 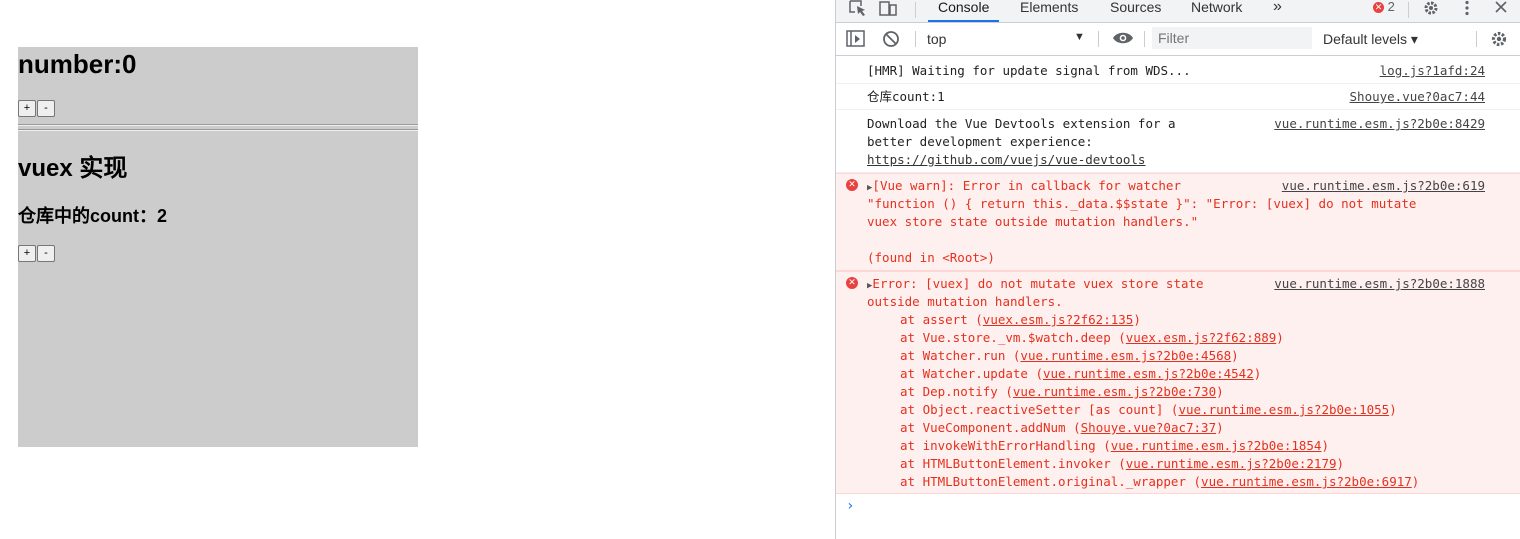 I want to click on settings-gear-icon, so click(x=1431, y=11).